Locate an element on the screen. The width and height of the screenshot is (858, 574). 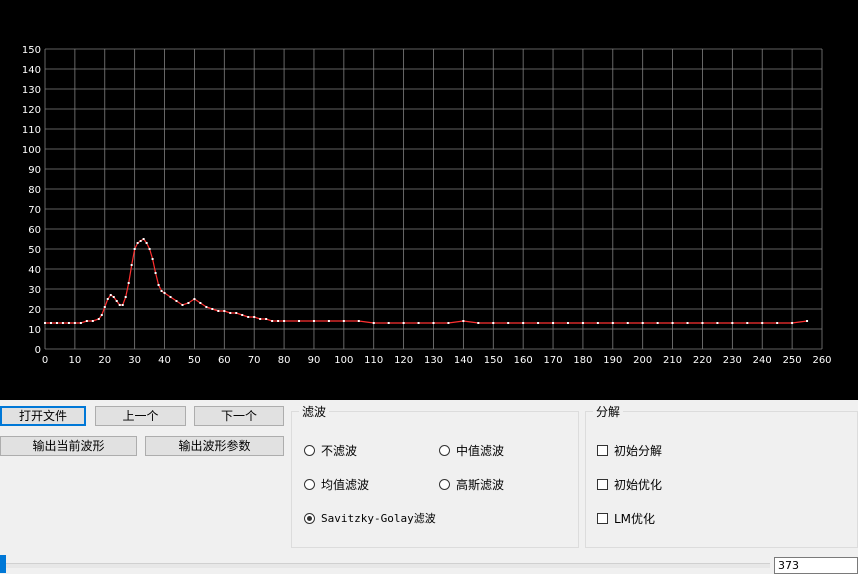
x-tick-label: 90 is located at coordinates (314, 360).